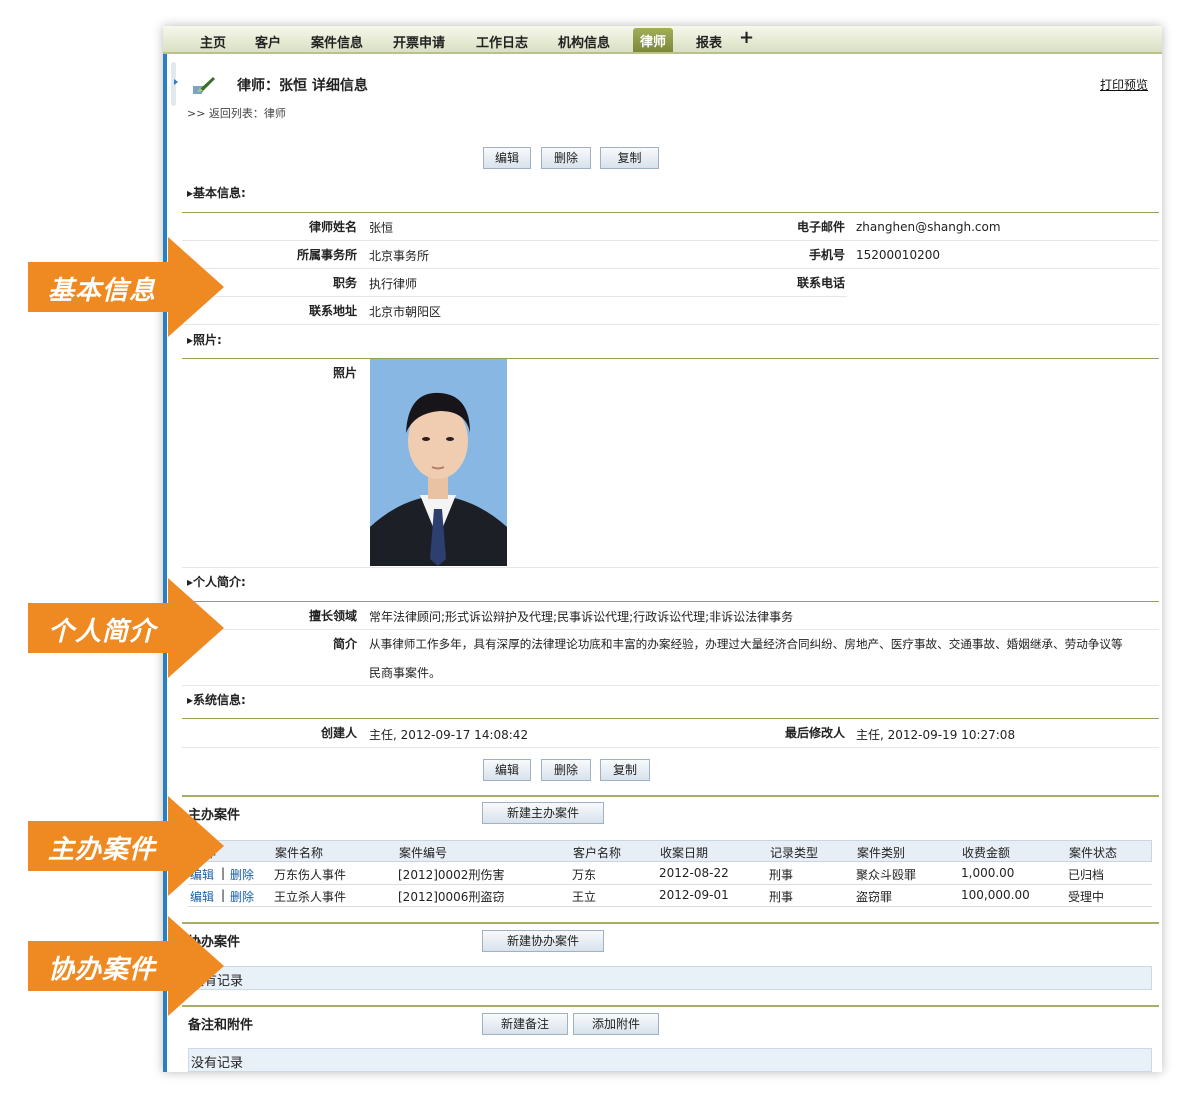 The height and width of the screenshot is (1098, 1192). What do you see at coordinates (126, 966) in the screenshot?
I see `callout-assist-cases: 协办案件` at bounding box center [126, 966].